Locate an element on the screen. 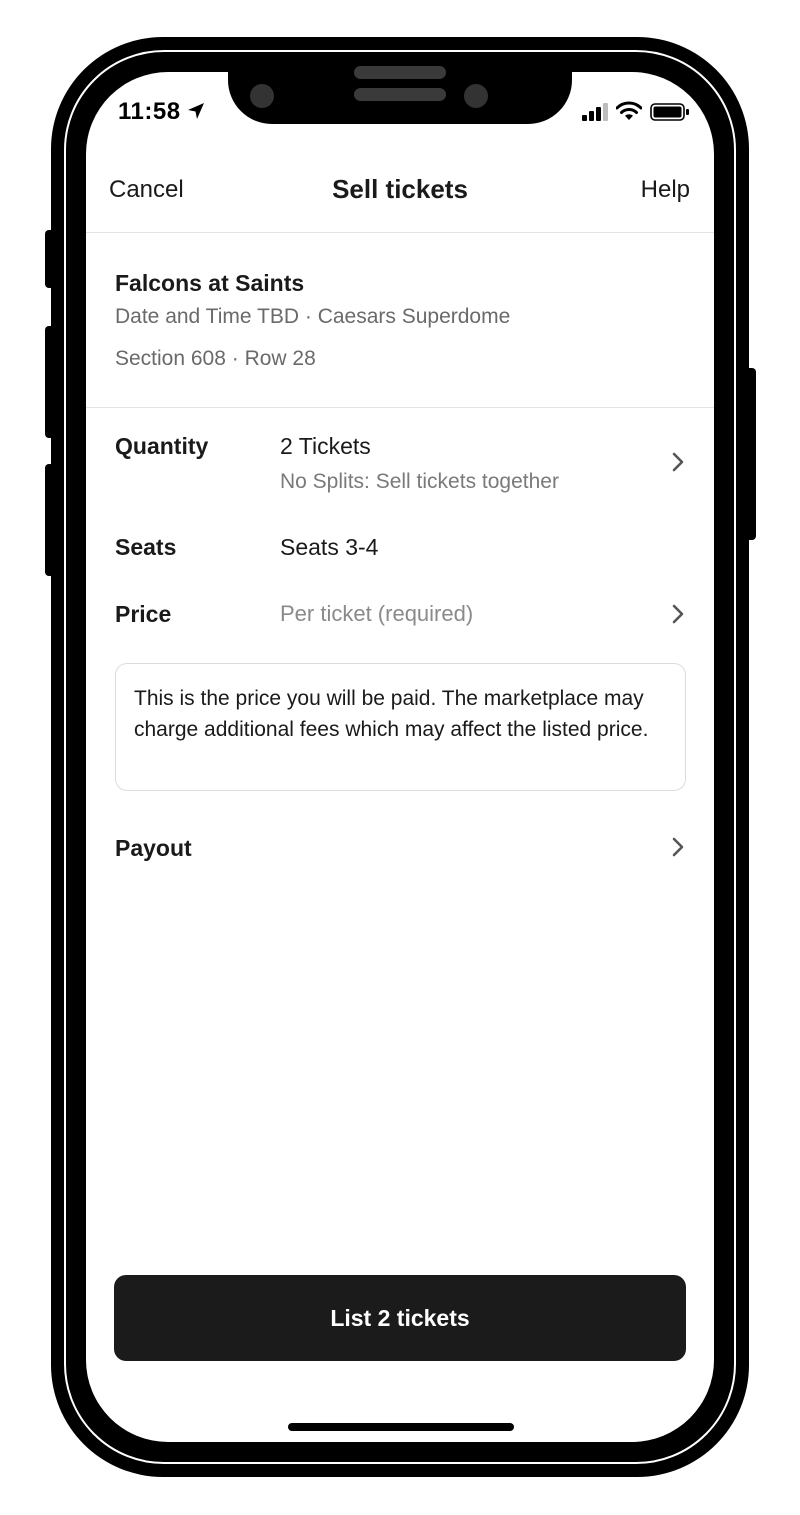 Image resolution: width=800 pixels, height=1515 pixels. list-tickets-button: List 2 tickets is located at coordinates (400, 1318).